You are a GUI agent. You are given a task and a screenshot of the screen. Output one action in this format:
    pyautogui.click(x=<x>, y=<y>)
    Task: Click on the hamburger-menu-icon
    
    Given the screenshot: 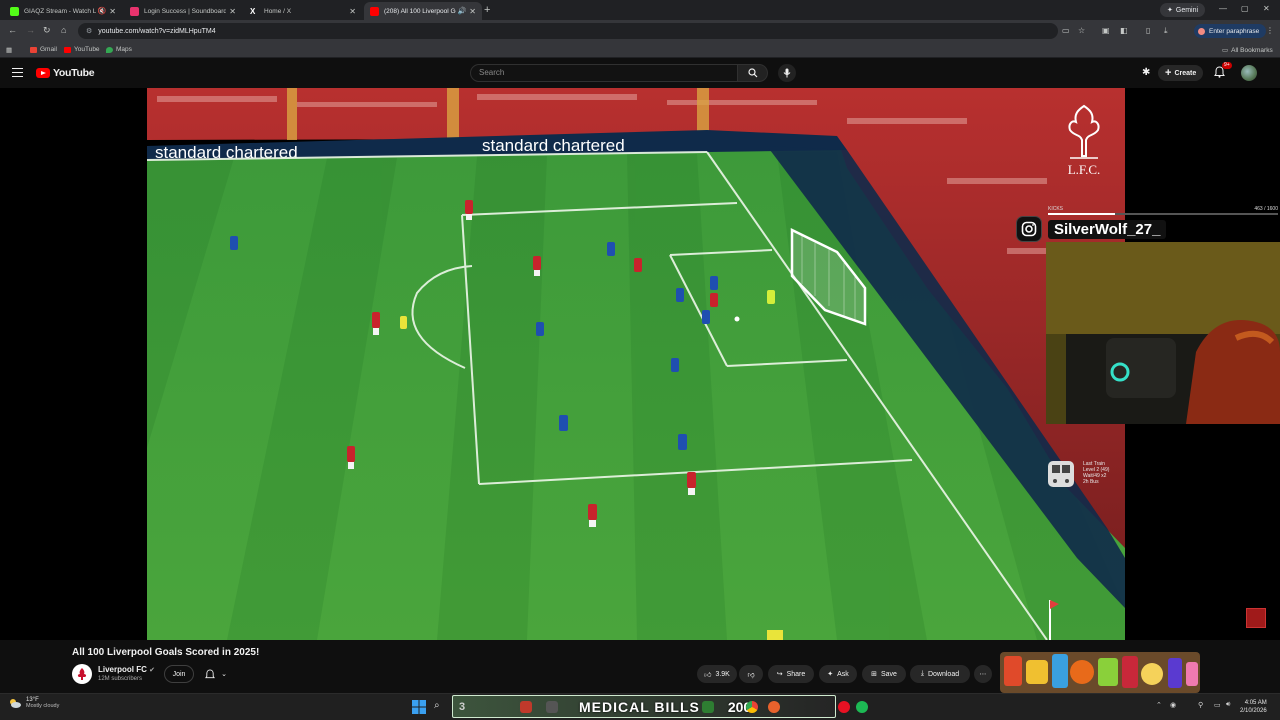 What is the action you would take?
    pyautogui.click(x=17, y=72)
    